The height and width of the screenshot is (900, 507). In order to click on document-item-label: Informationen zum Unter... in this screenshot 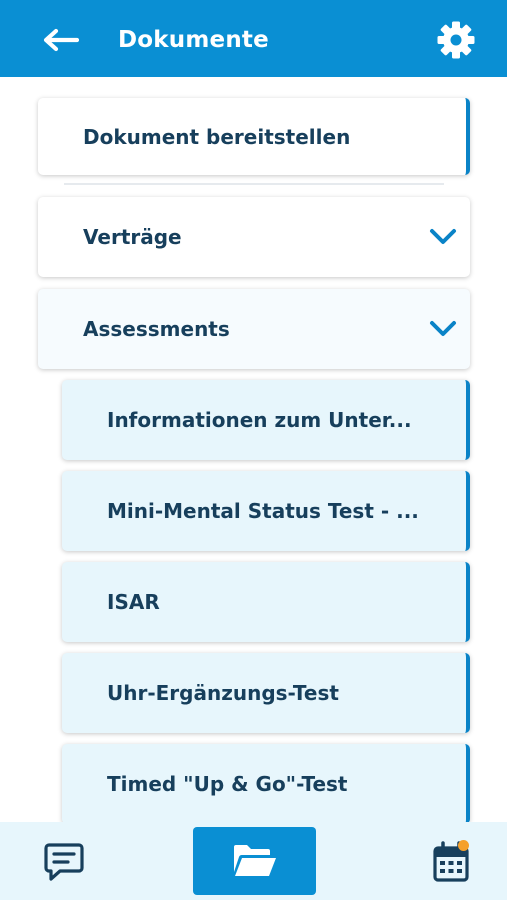, I will do `click(259, 420)`.